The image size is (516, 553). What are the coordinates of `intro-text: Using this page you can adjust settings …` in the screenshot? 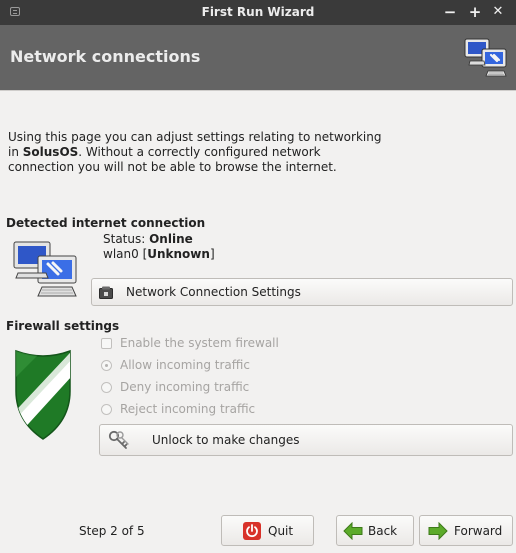 It's located at (195, 152).